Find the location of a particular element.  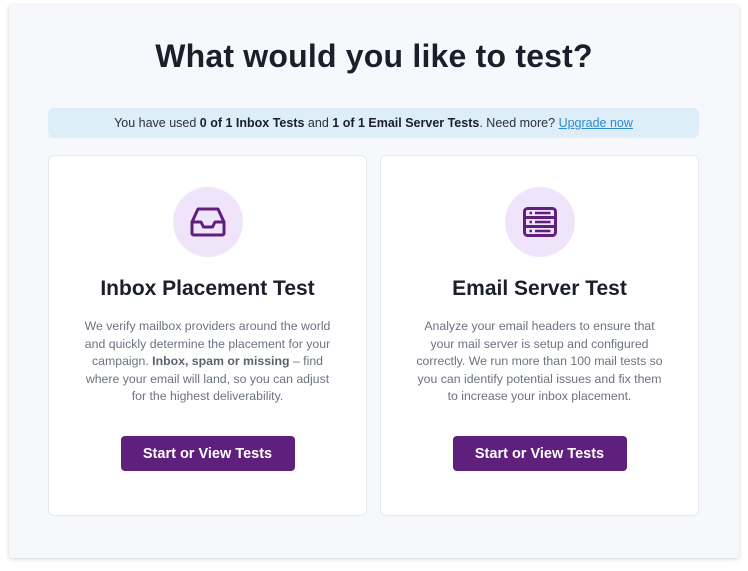

inbox-tray-icon is located at coordinates (207, 222).